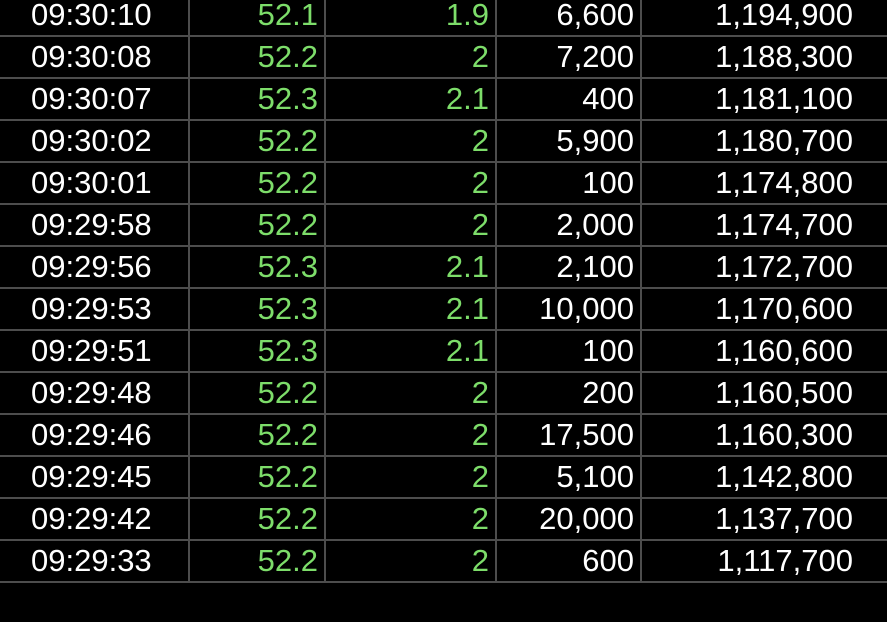 This screenshot has width=887, height=622. Describe the element at coordinates (95, 57) in the screenshot. I see `trade-time-cell: 09:30:08` at that location.